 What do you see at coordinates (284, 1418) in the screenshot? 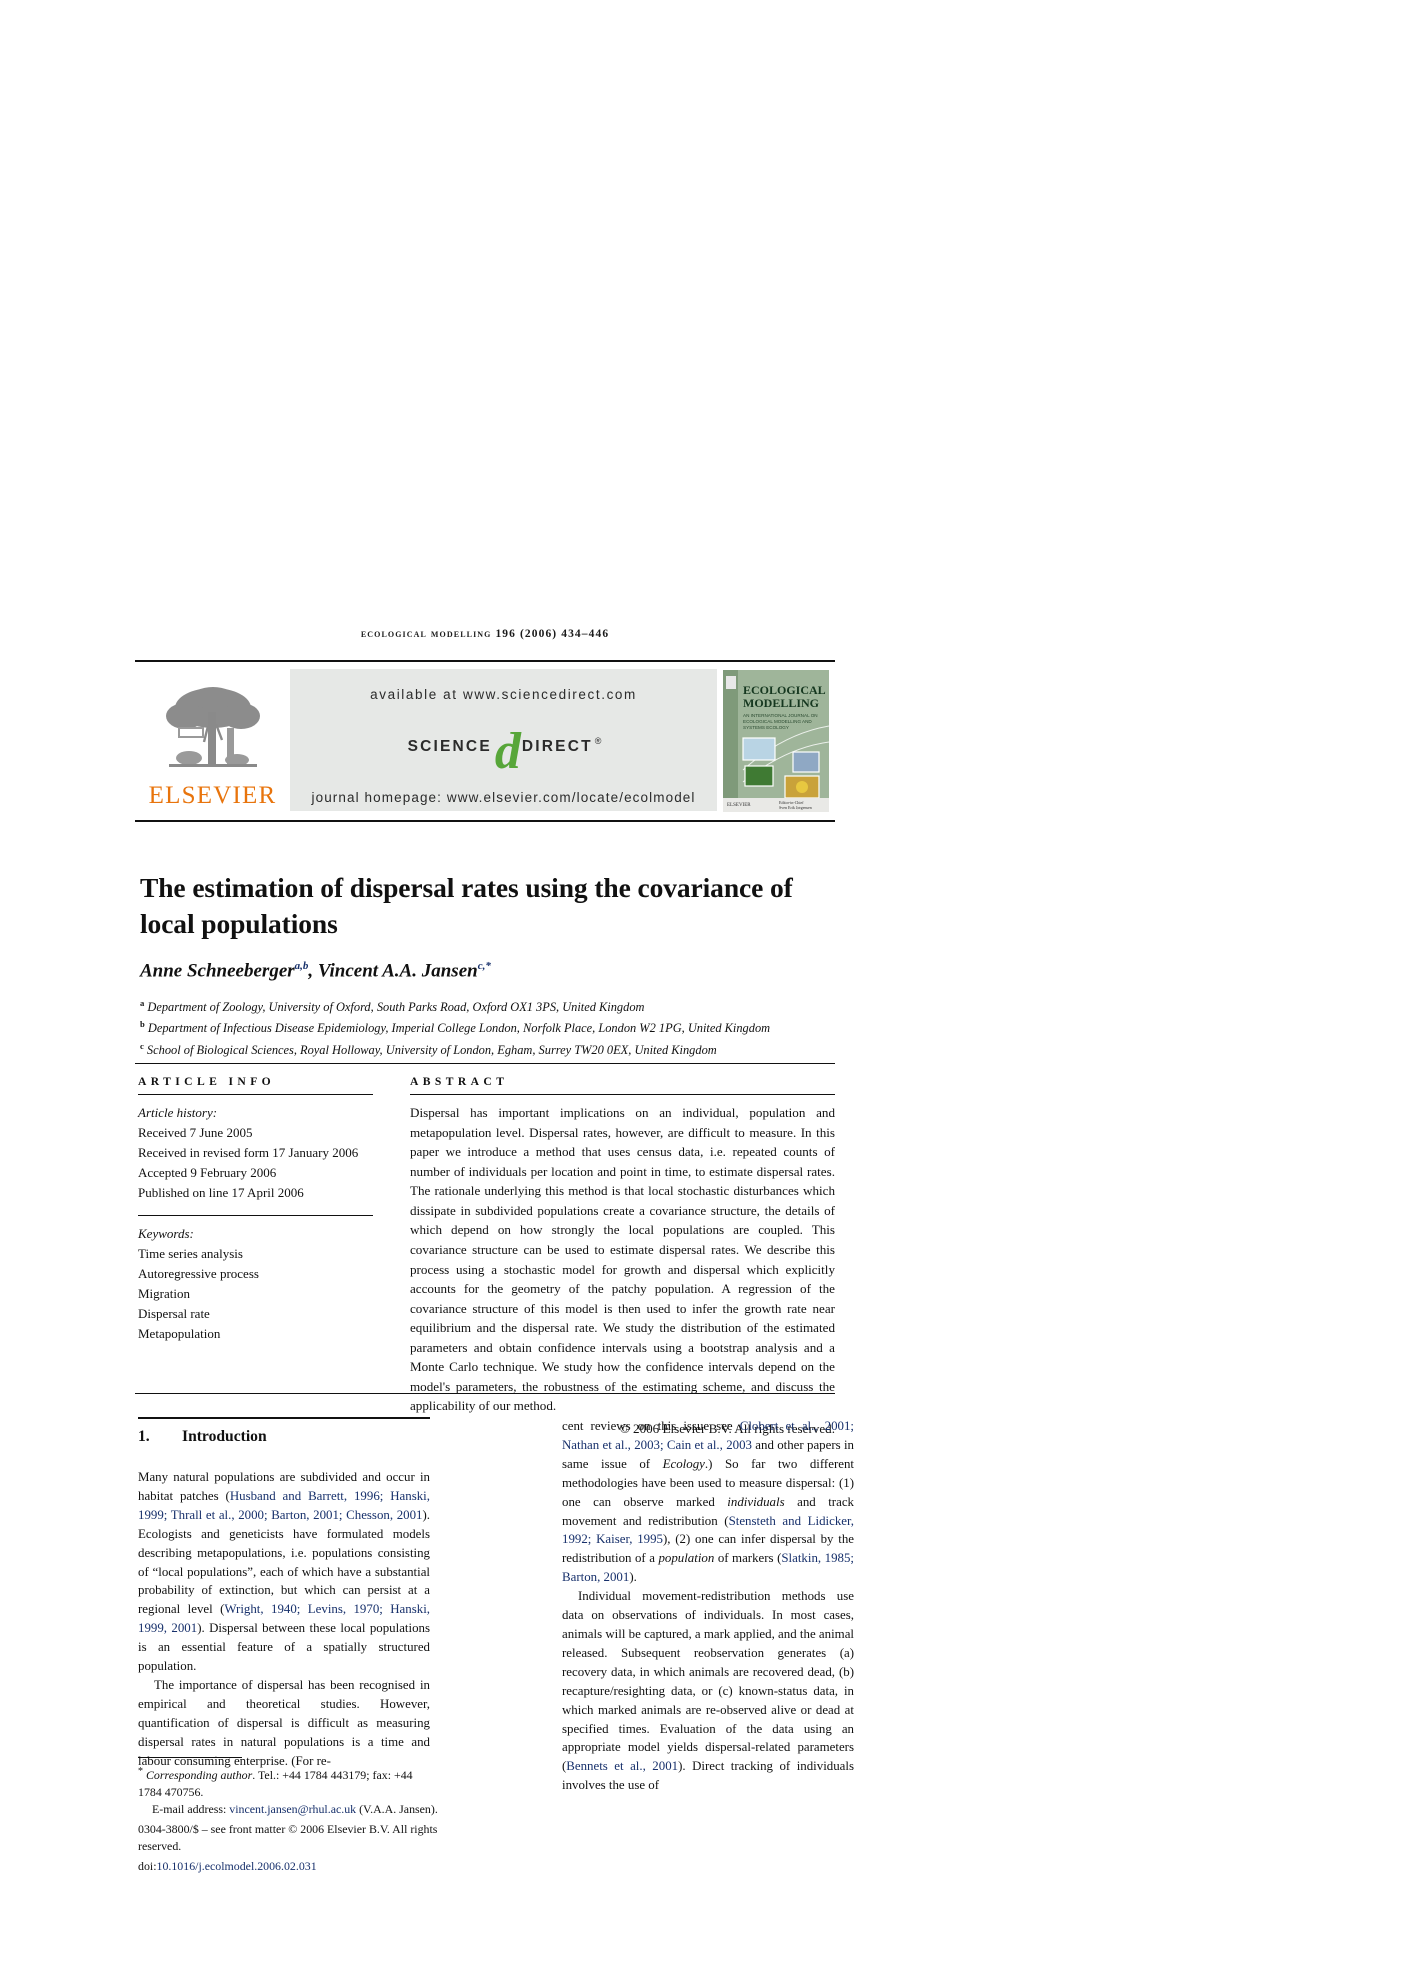
I see `section-rule` at bounding box center [284, 1418].